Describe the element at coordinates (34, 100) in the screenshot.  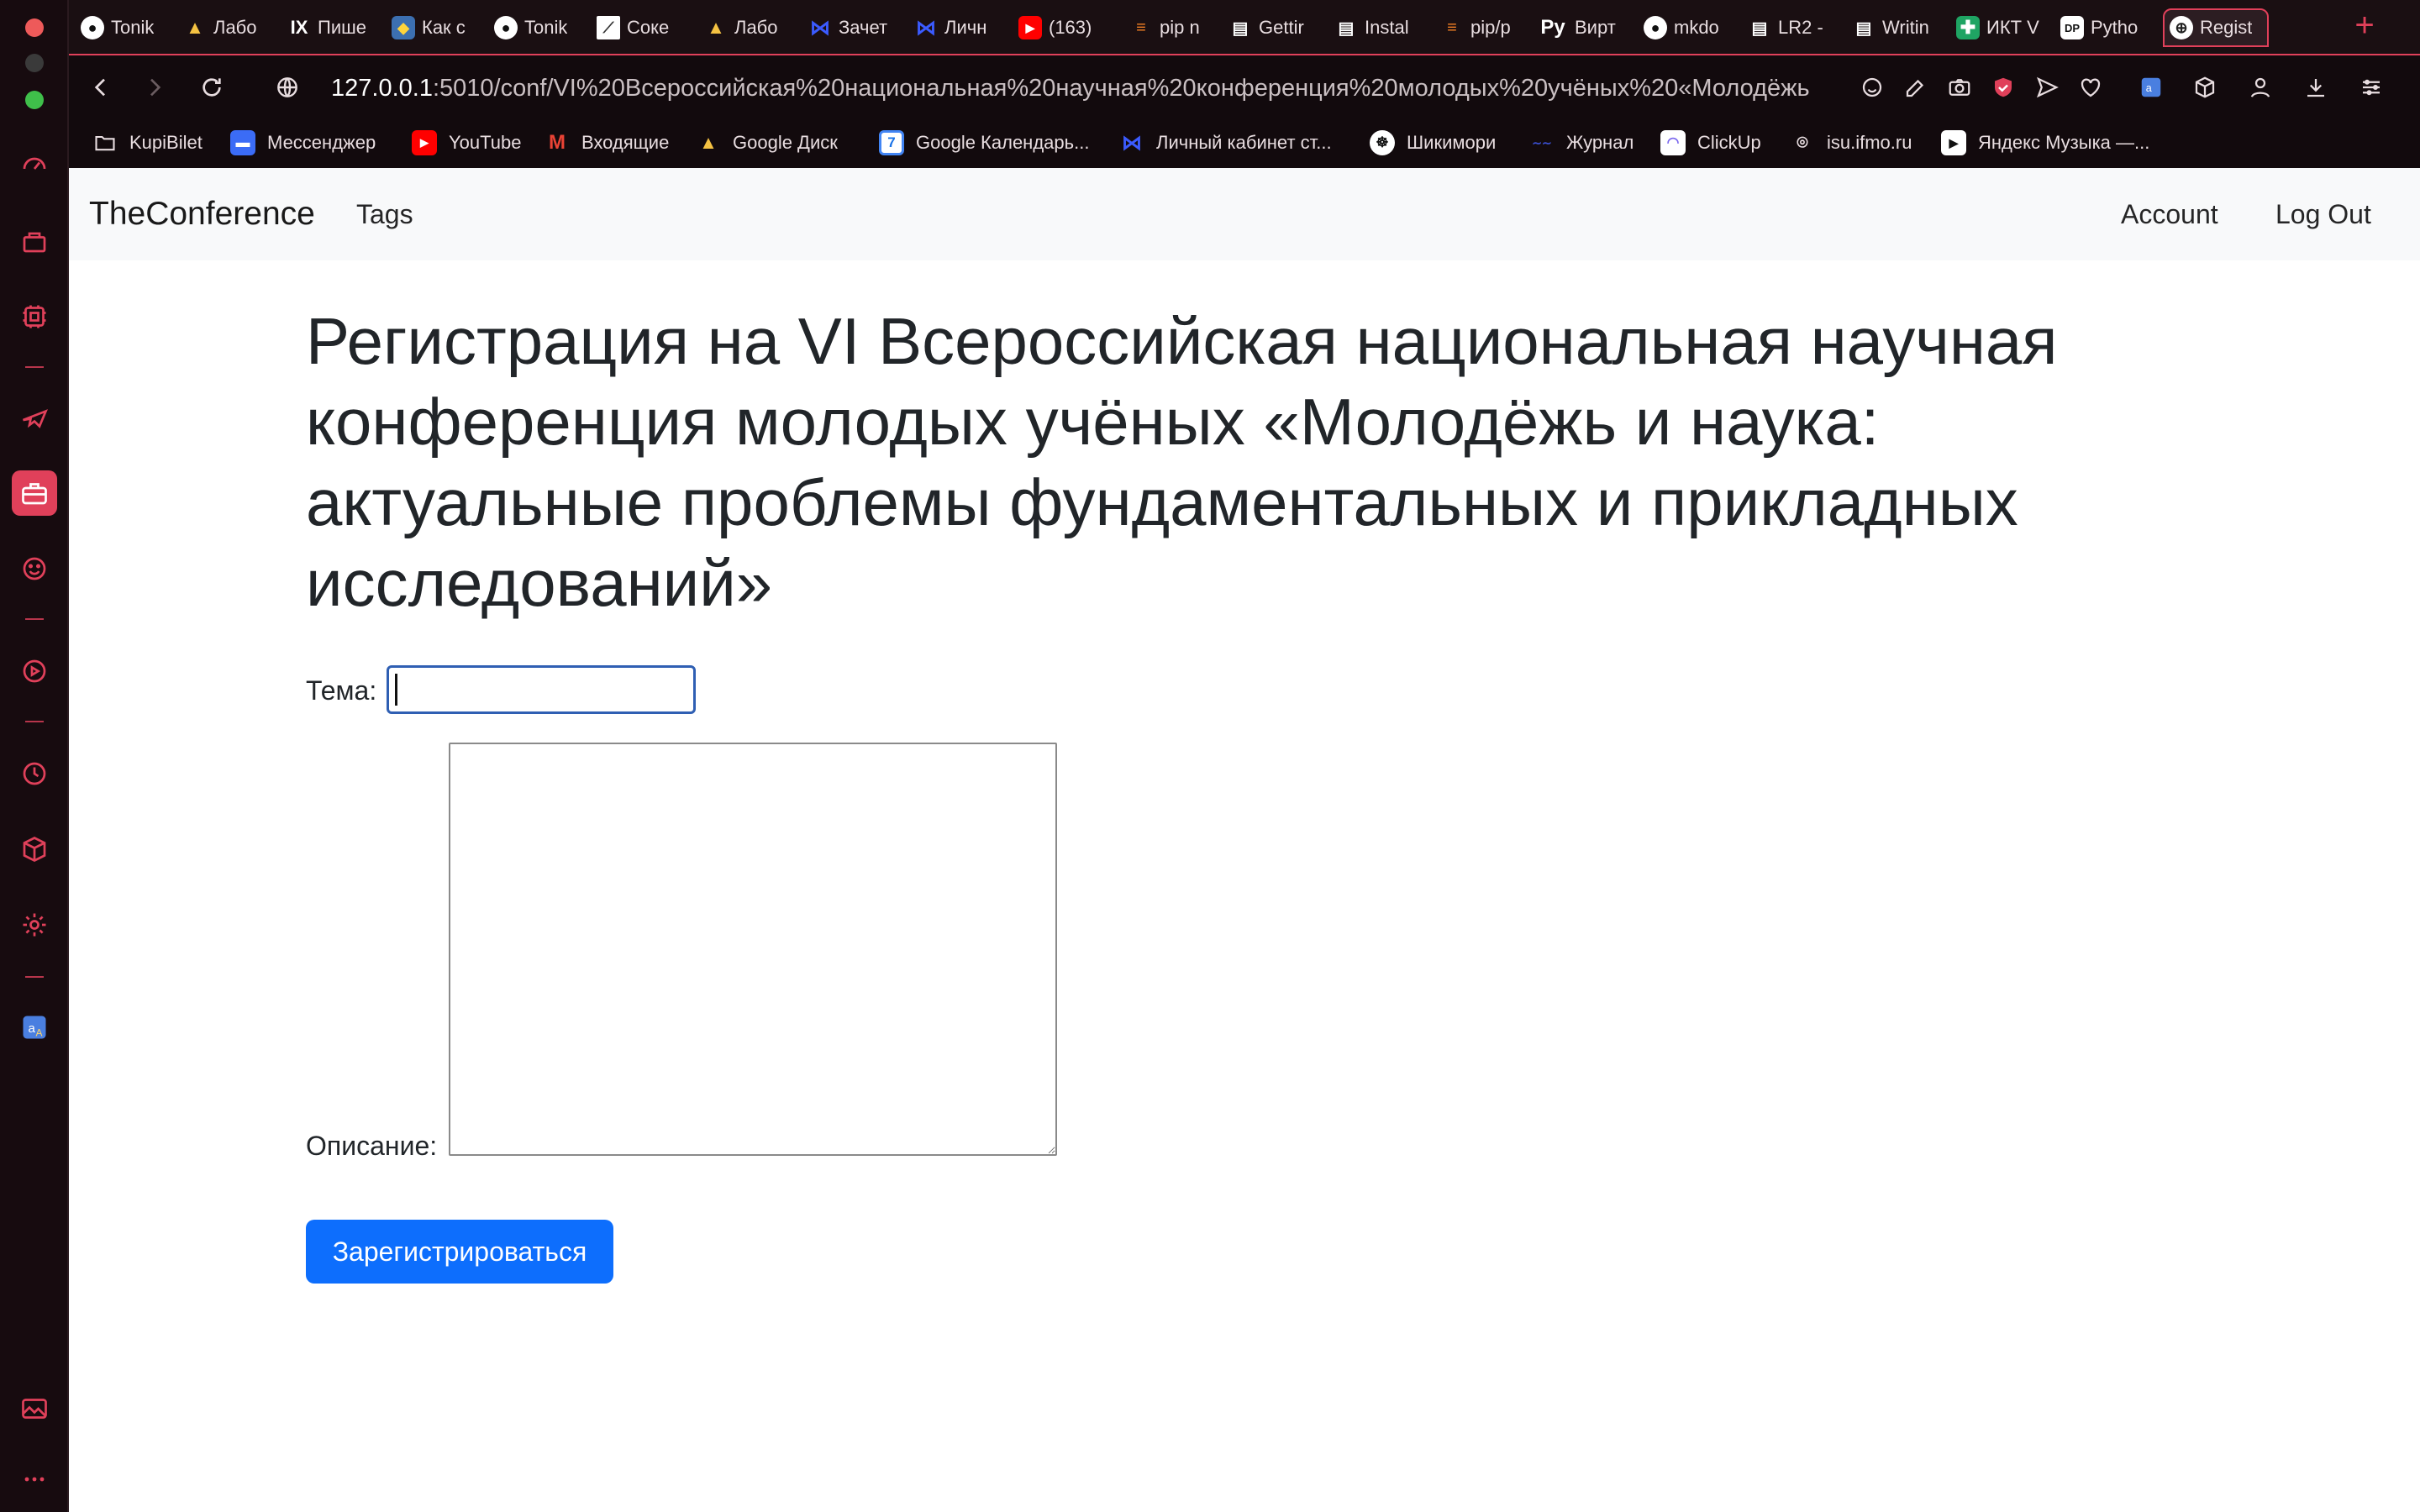
I see `maximize-window-button` at that location.